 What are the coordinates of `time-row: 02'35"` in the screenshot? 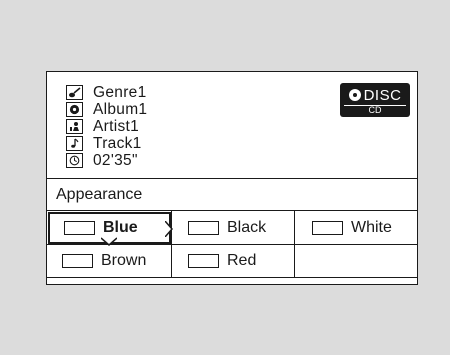 It's located at (102, 160).